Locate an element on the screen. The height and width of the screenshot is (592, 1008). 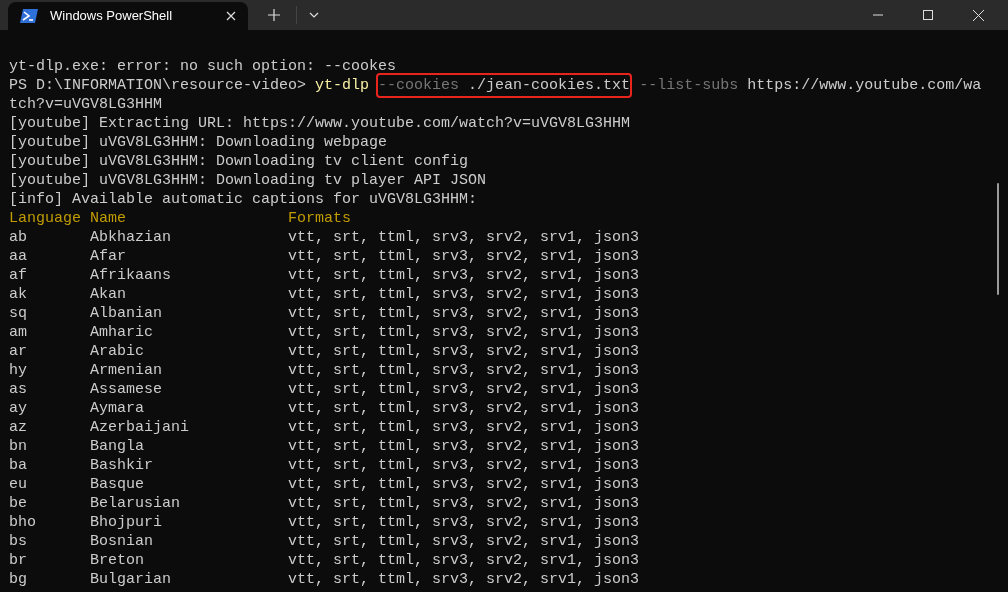
table-cell-text: bho is located at coordinates (23, 522).